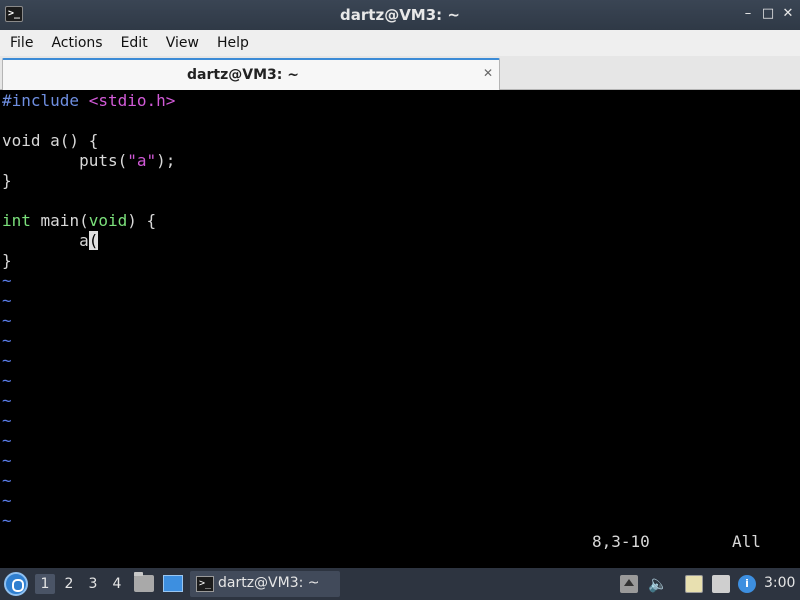  Describe the element at coordinates (7, 180) in the screenshot. I see `code-line-5: }` at that location.